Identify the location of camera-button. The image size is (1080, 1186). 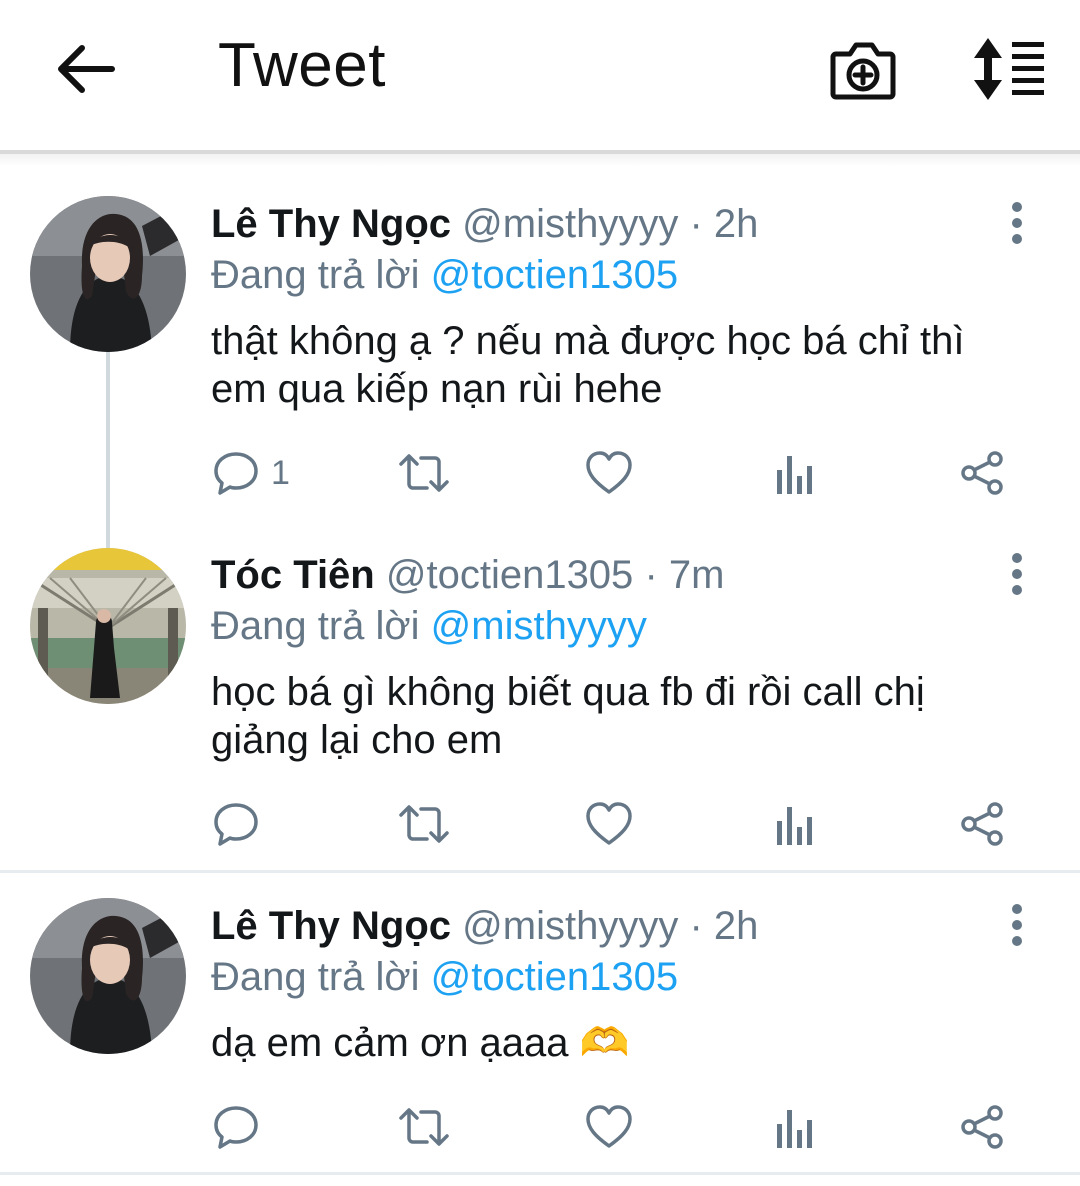
(863, 69).